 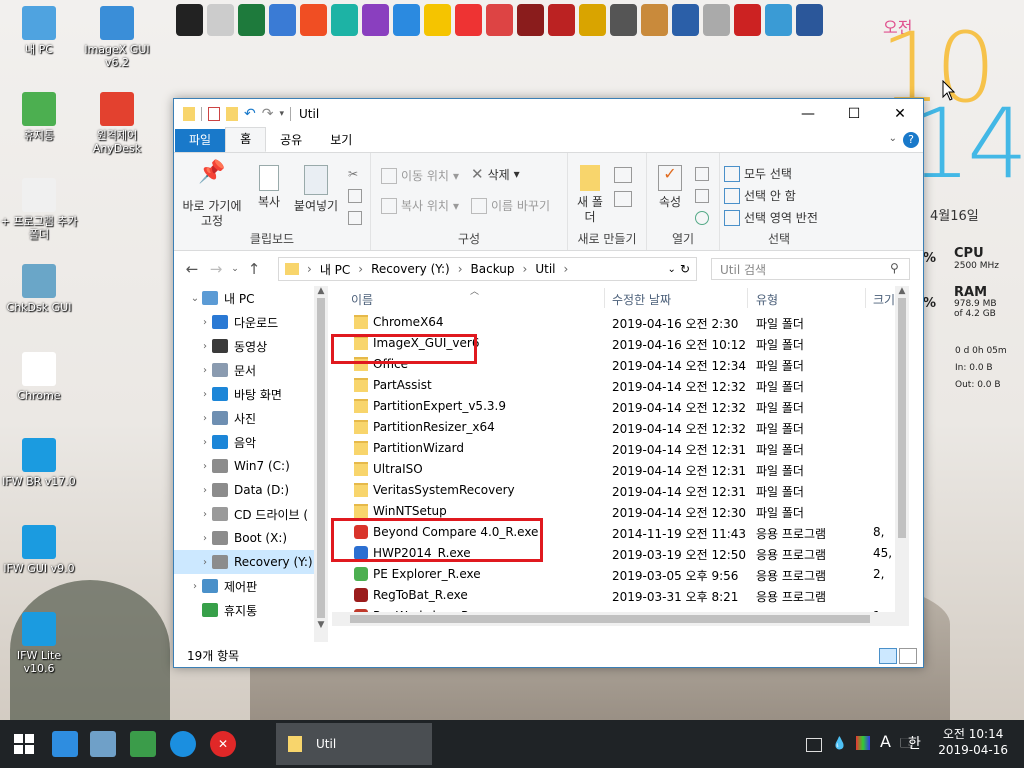 What do you see at coordinates (244, 586) in the screenshot?
I see `nav-item: › 제어판` at bounding box center [244, 586].